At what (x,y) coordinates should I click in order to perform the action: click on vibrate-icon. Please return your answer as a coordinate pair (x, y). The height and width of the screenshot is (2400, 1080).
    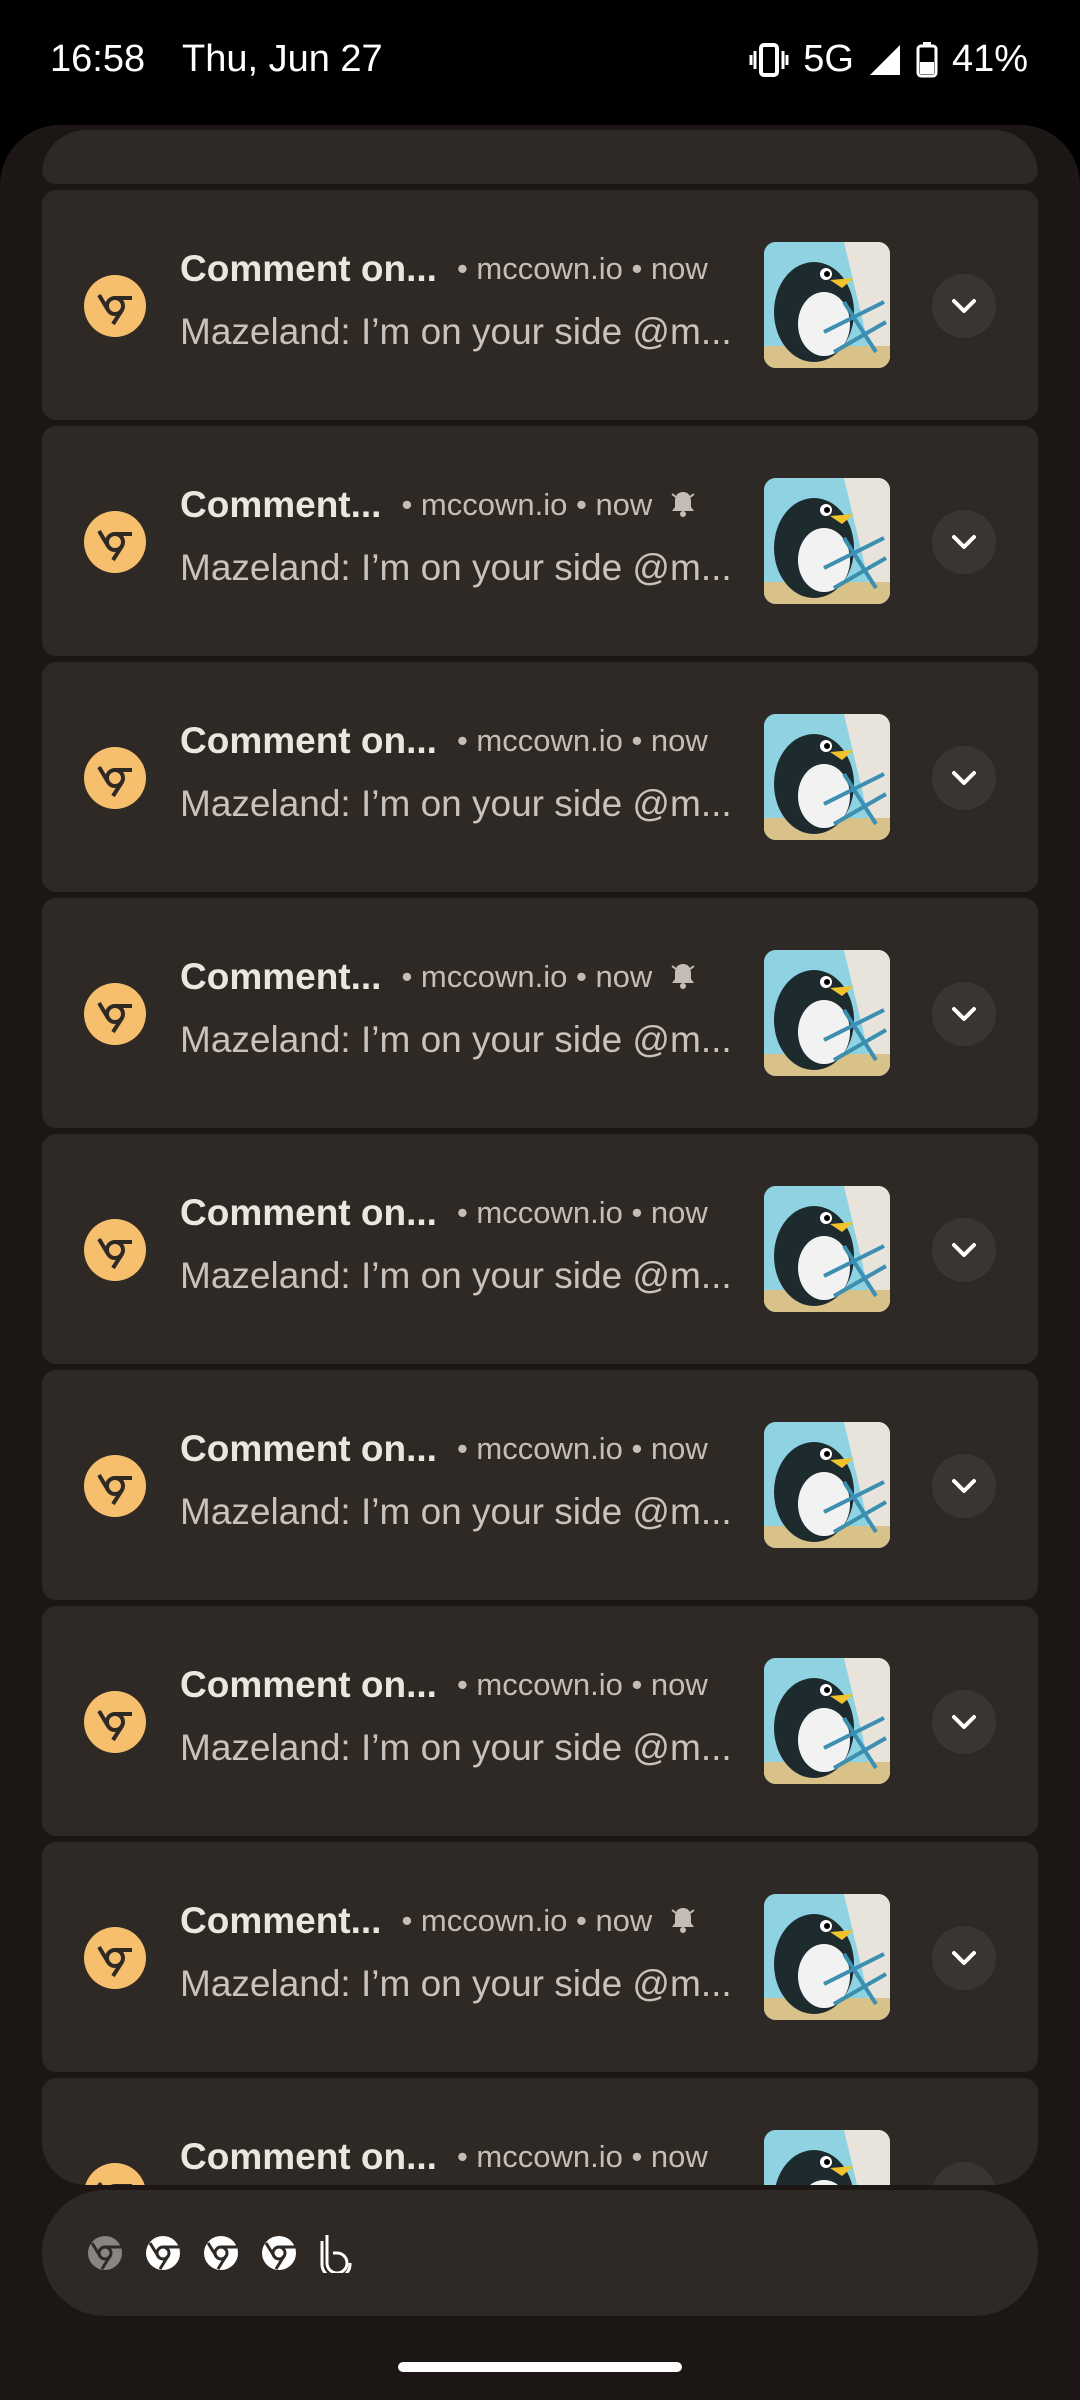
    Looking at the image, I should click on (769, 60).